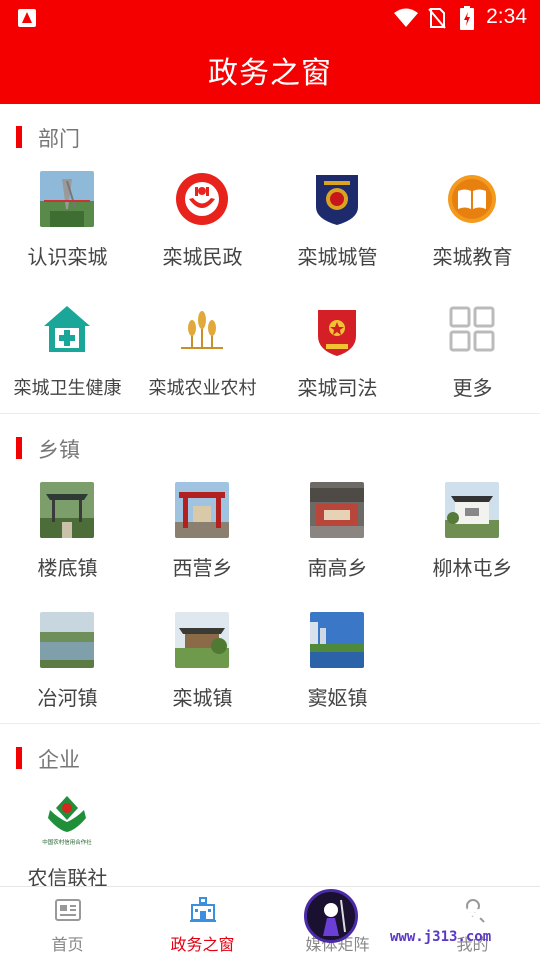 The image size is (540, 960). I want to click on no-sim-icon, so click(437, 18).